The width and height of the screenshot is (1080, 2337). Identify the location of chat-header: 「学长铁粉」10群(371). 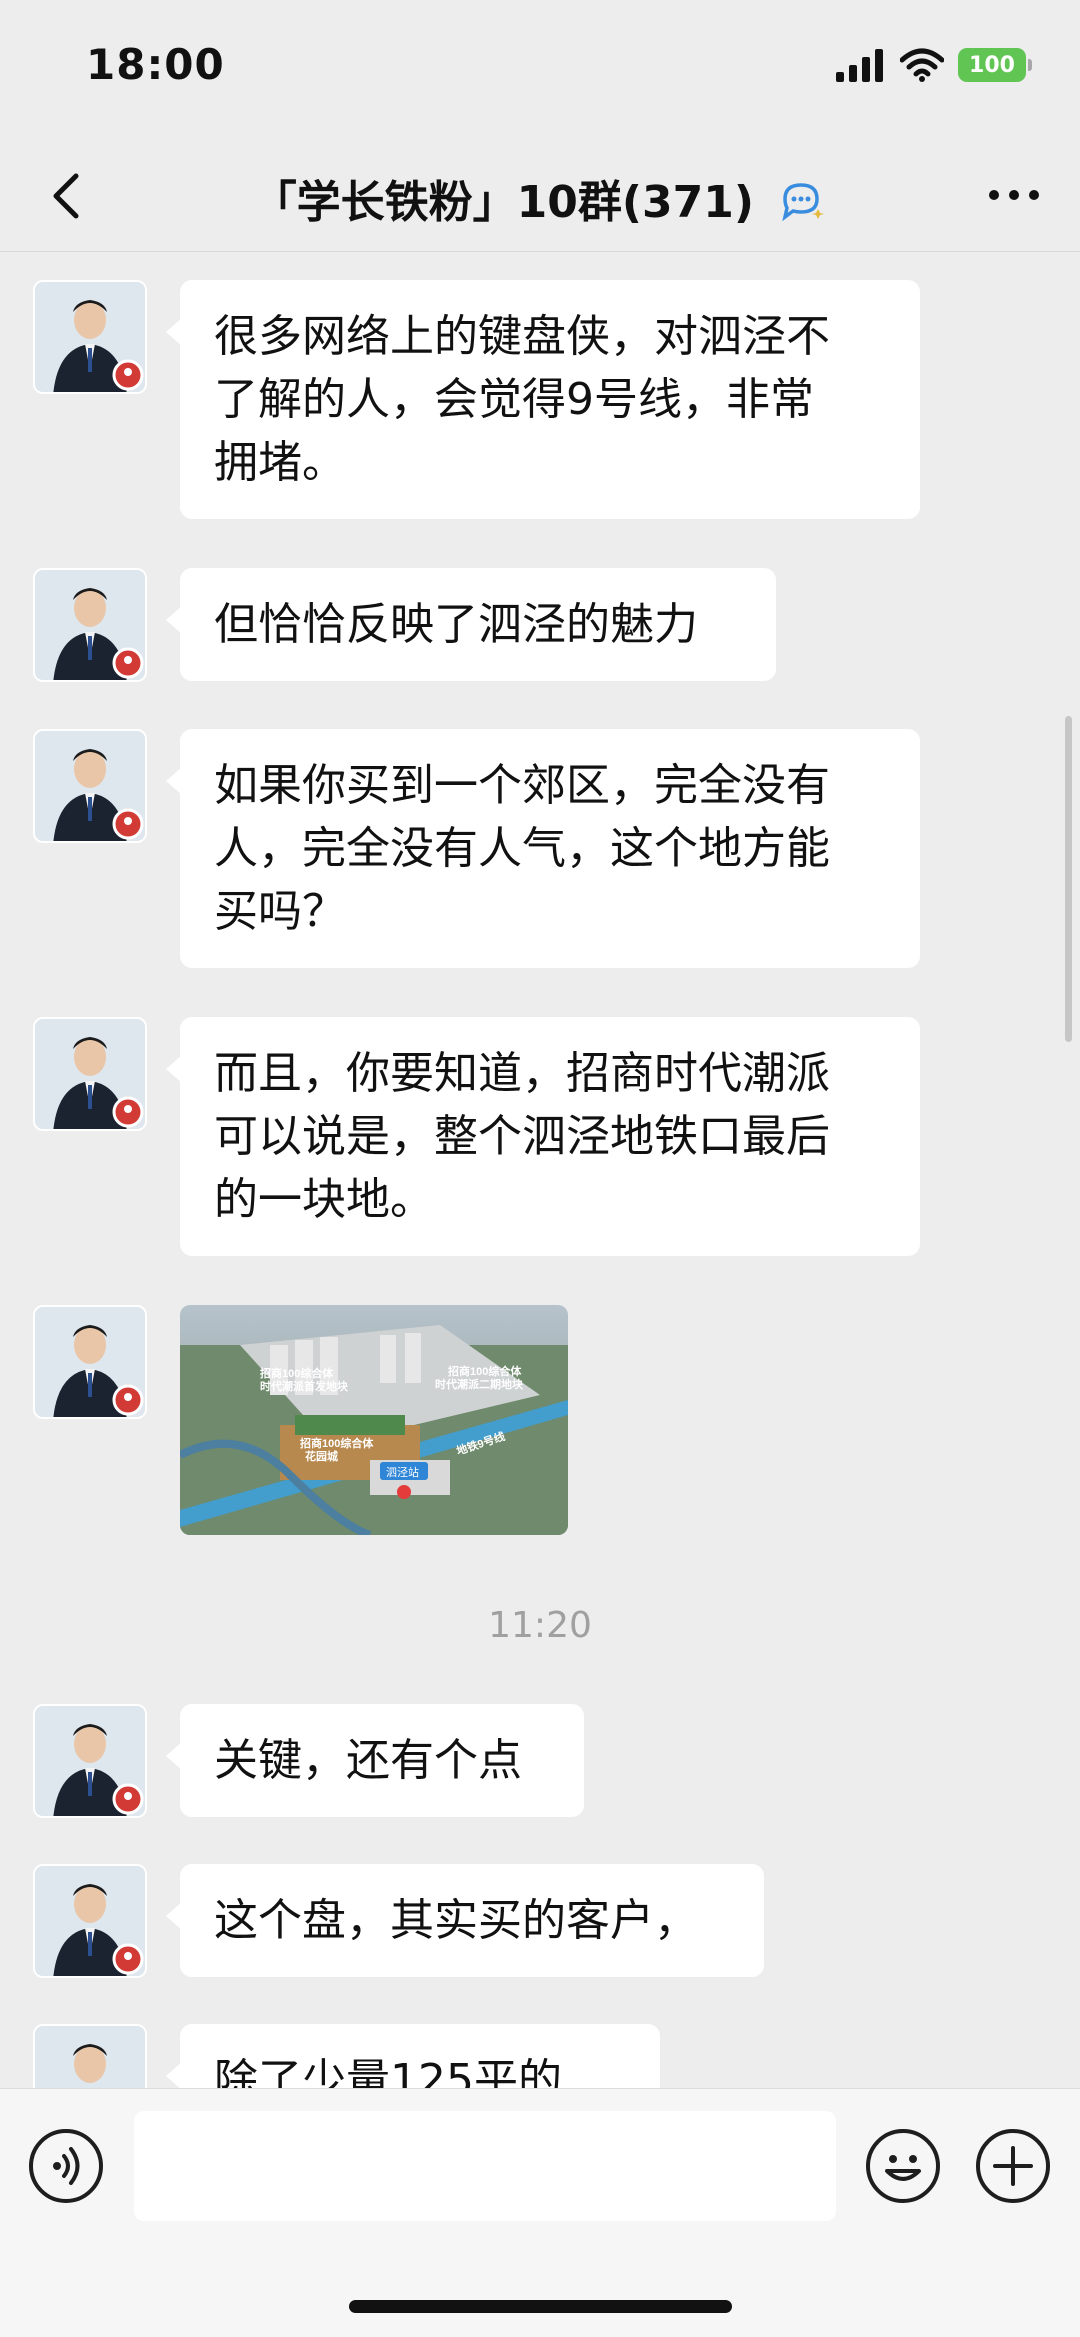
(540, 196).